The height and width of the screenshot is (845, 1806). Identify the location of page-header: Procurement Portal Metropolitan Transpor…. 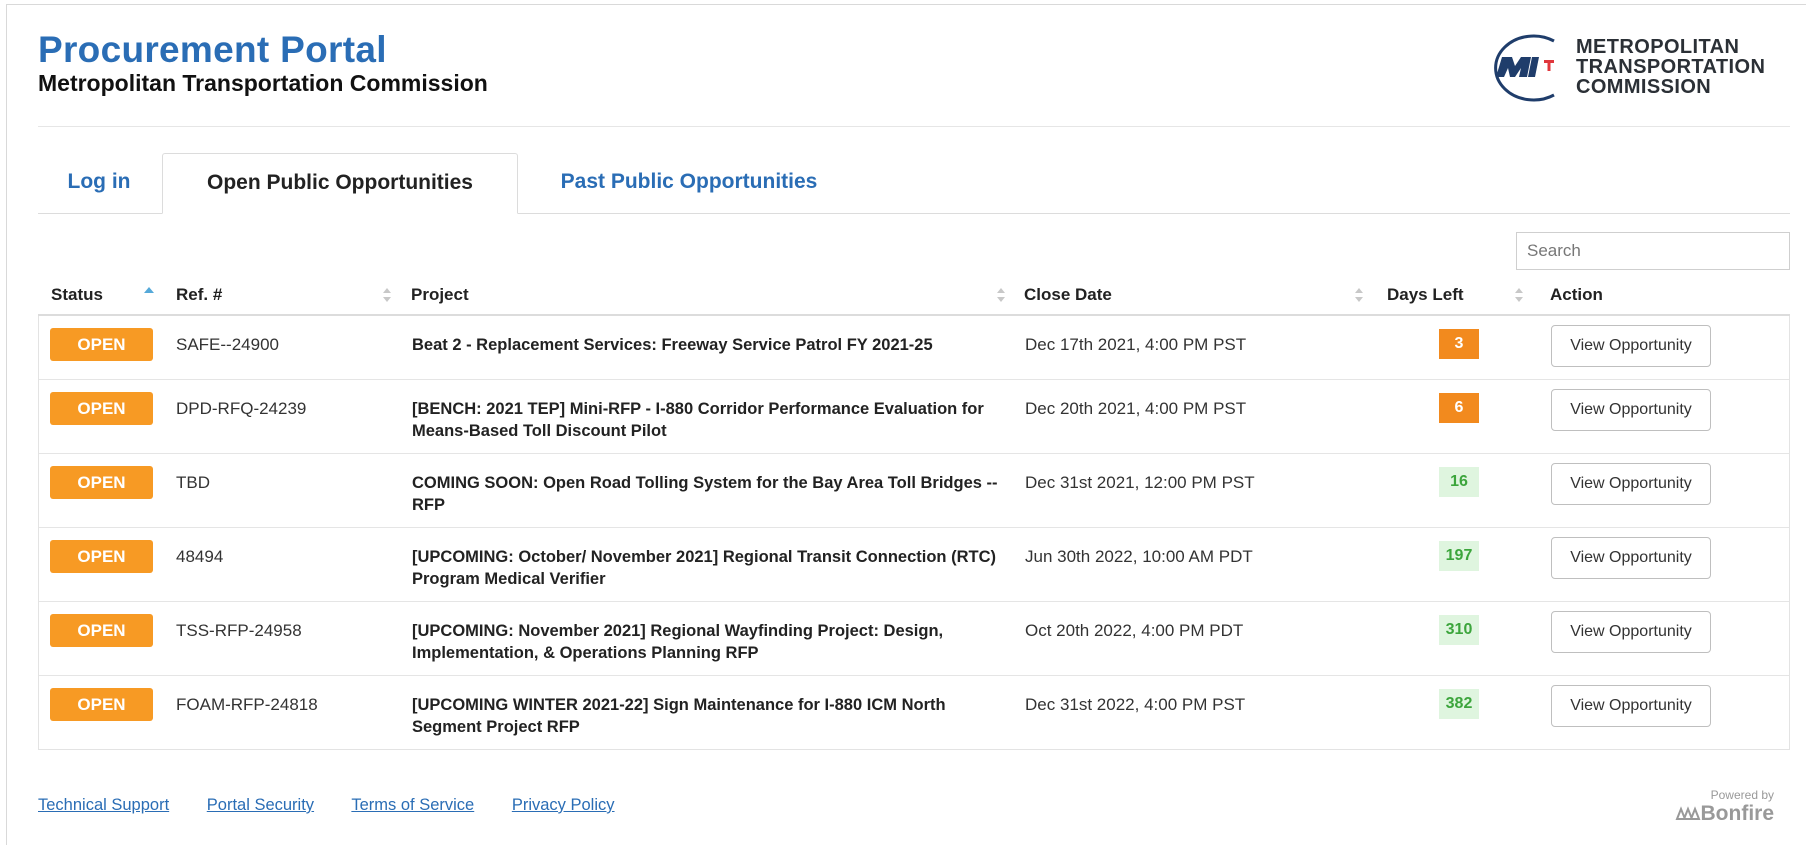
(263, 63).